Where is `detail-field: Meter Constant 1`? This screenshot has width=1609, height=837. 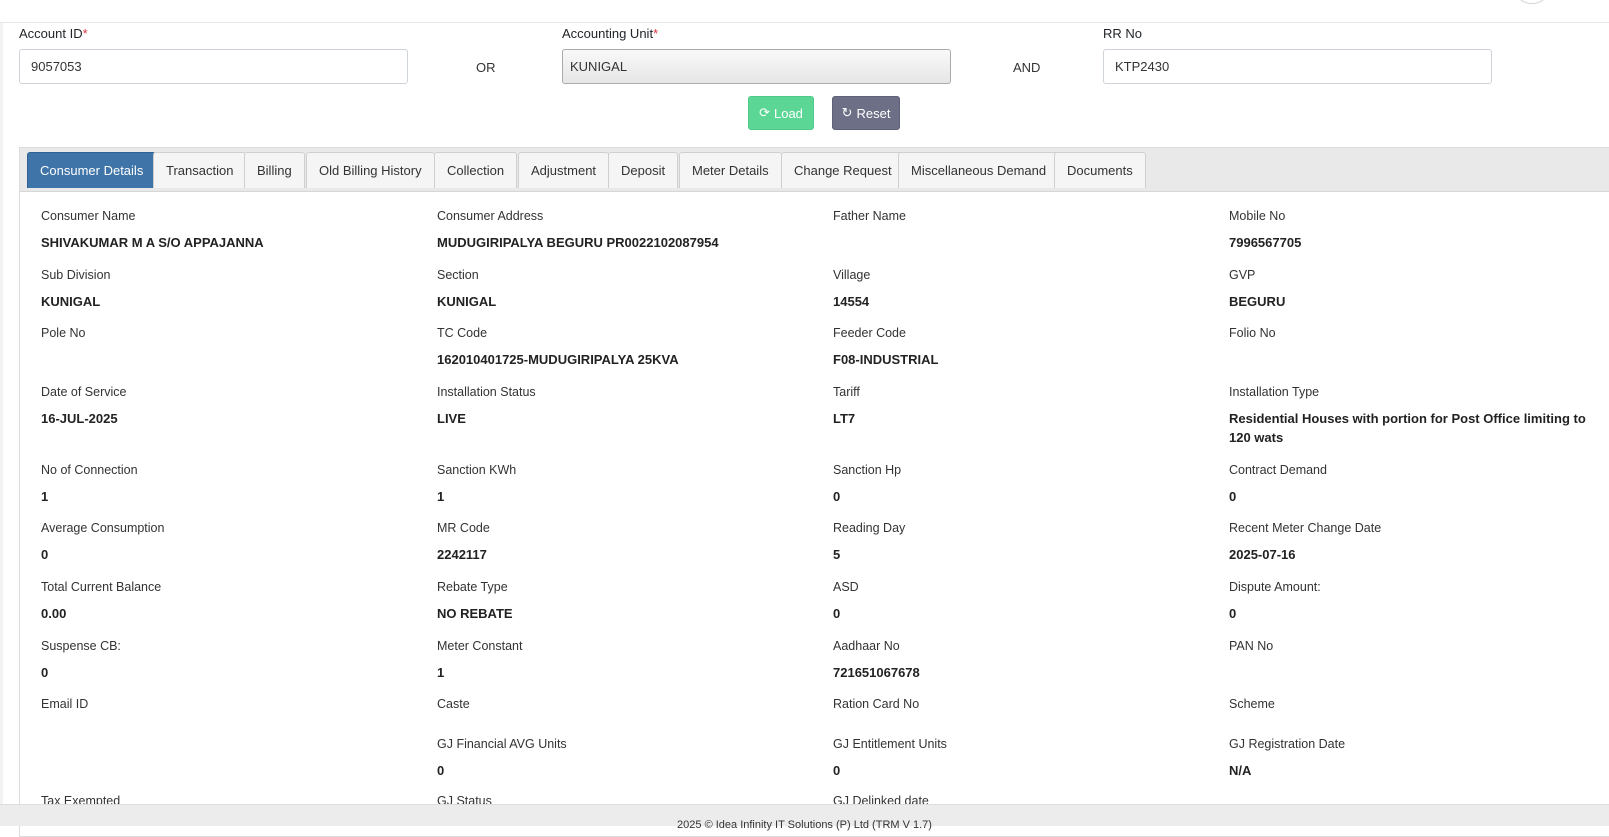
detail-field: Meter Constant 1 is located at coordinates (622, 660).